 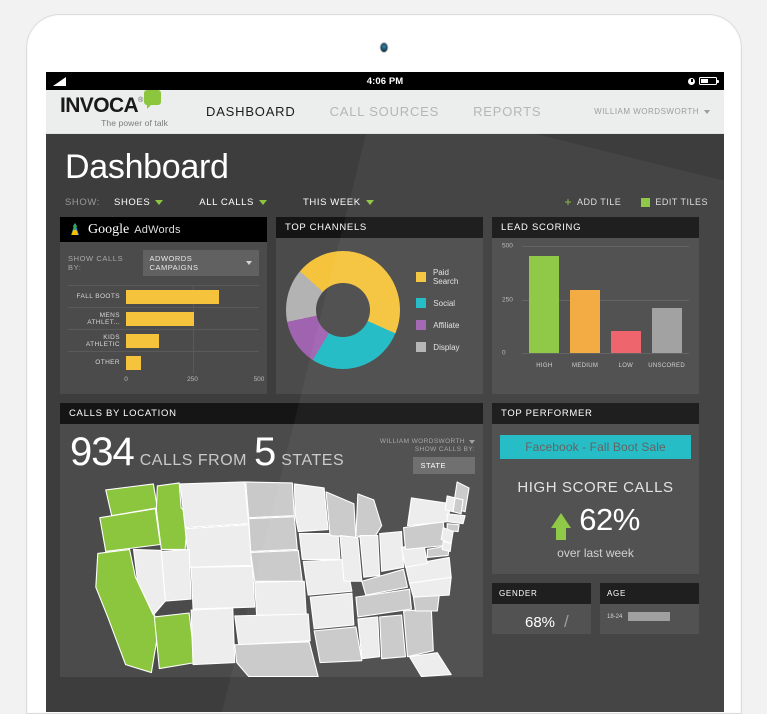 I want to click on legend-item: Affiliate, so click(x=445, y=325).